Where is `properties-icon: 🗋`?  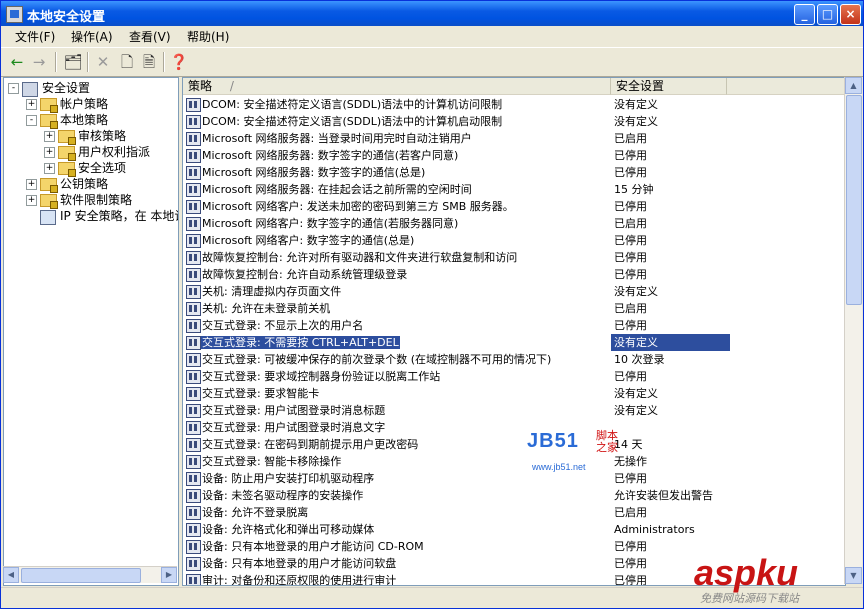 properties-icon: 🗋 is located at coordinates (127, 62).